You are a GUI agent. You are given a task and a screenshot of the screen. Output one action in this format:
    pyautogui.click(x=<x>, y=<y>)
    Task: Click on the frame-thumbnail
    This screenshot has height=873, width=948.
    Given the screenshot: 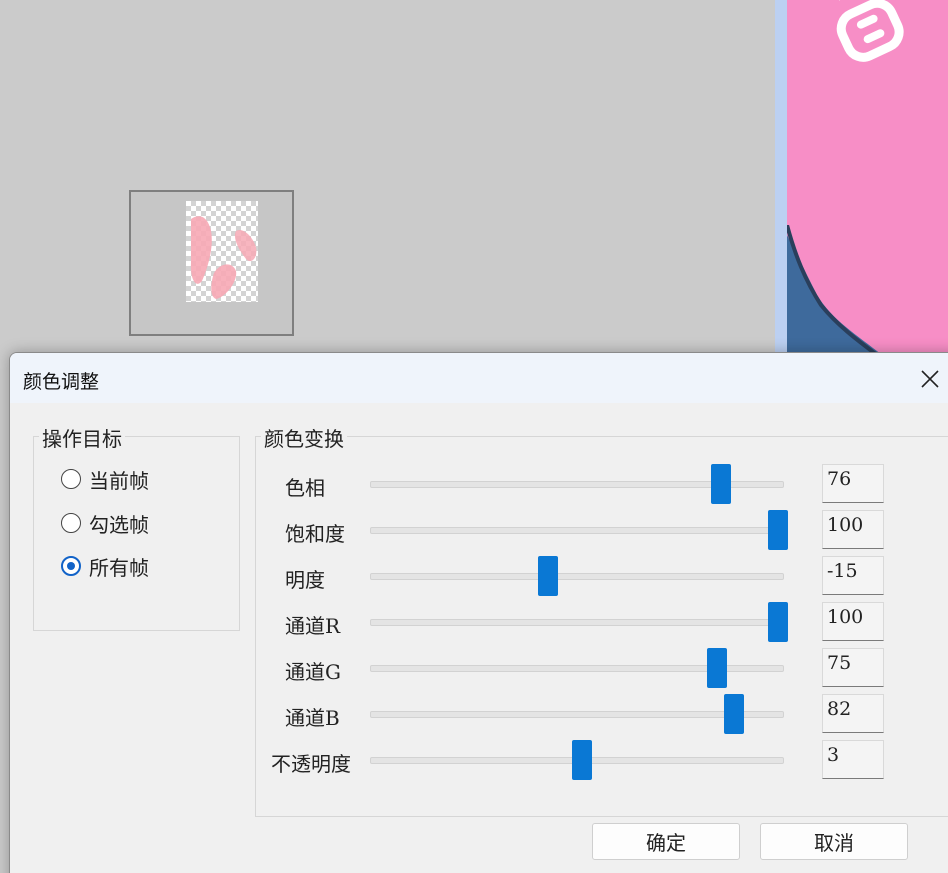 What is the action you would take?
    pyautogui.click(x=211, y=263)
    